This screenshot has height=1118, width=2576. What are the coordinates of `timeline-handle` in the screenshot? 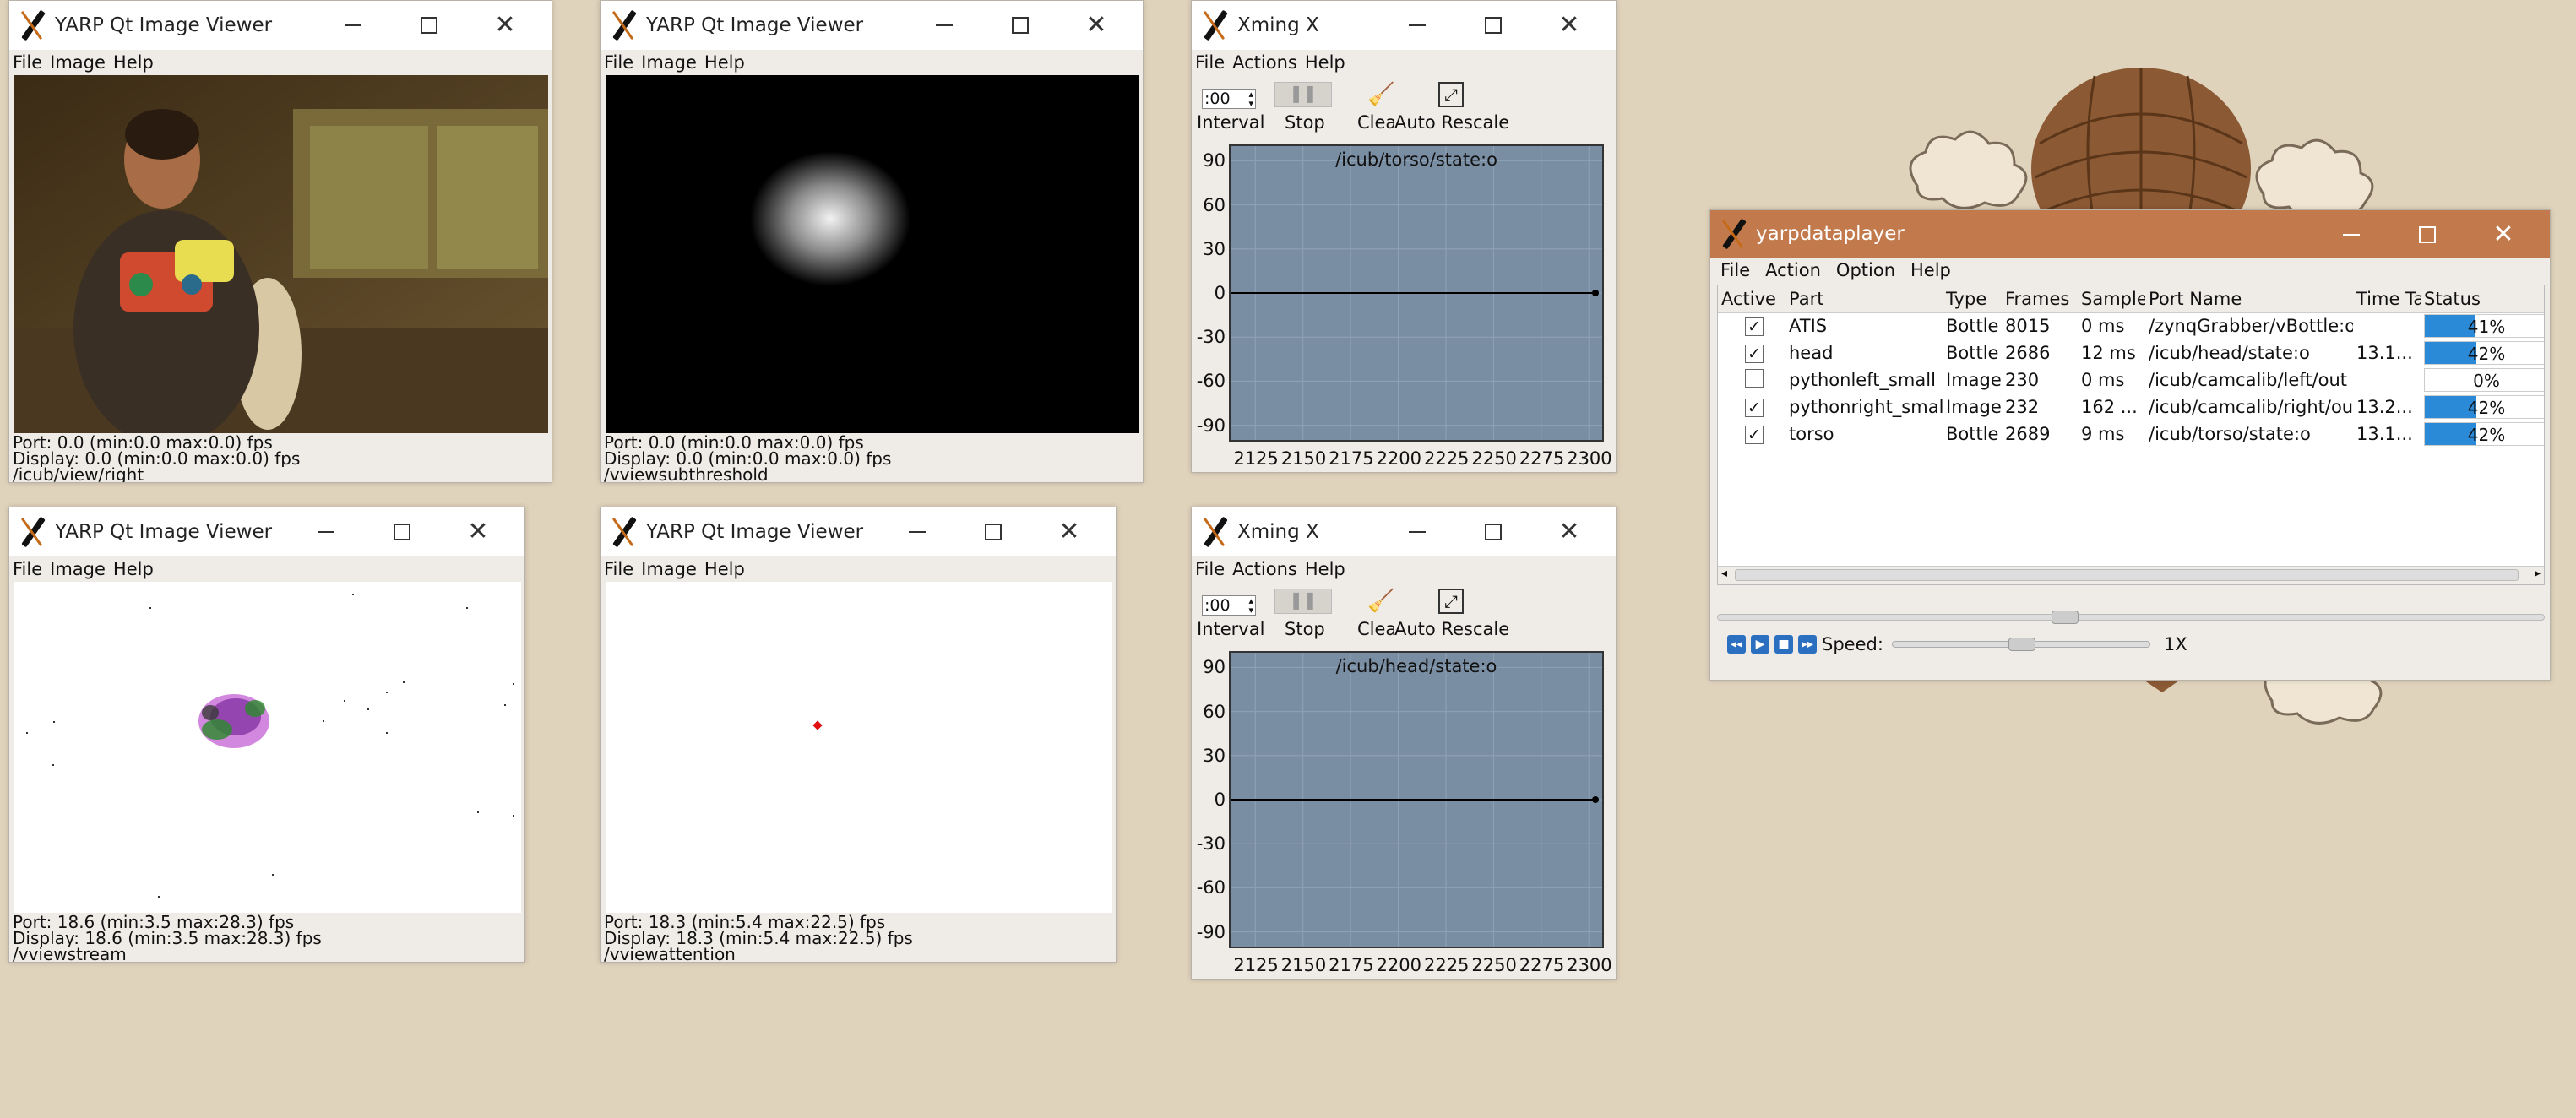 It's located at (2065, 617).